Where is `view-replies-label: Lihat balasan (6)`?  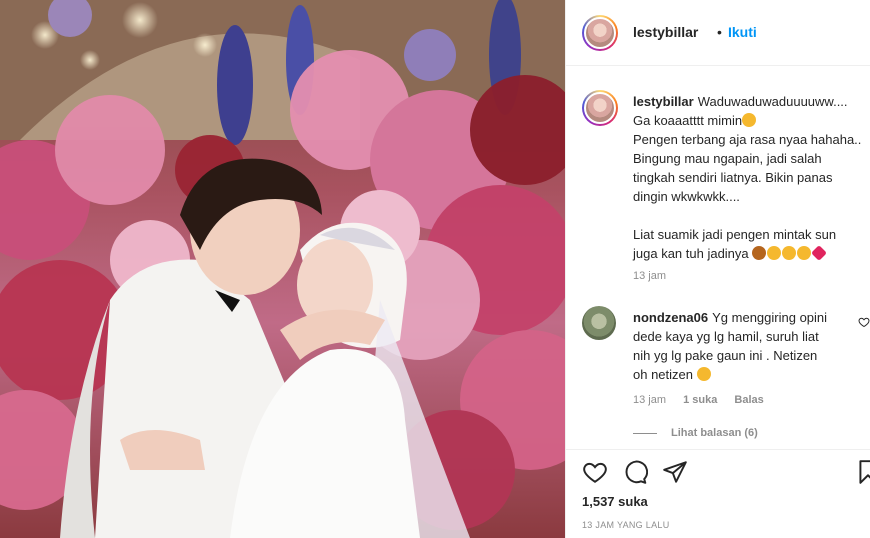 view-replies-label: Lihat balasan (6) is located at coordinates (714, 433).